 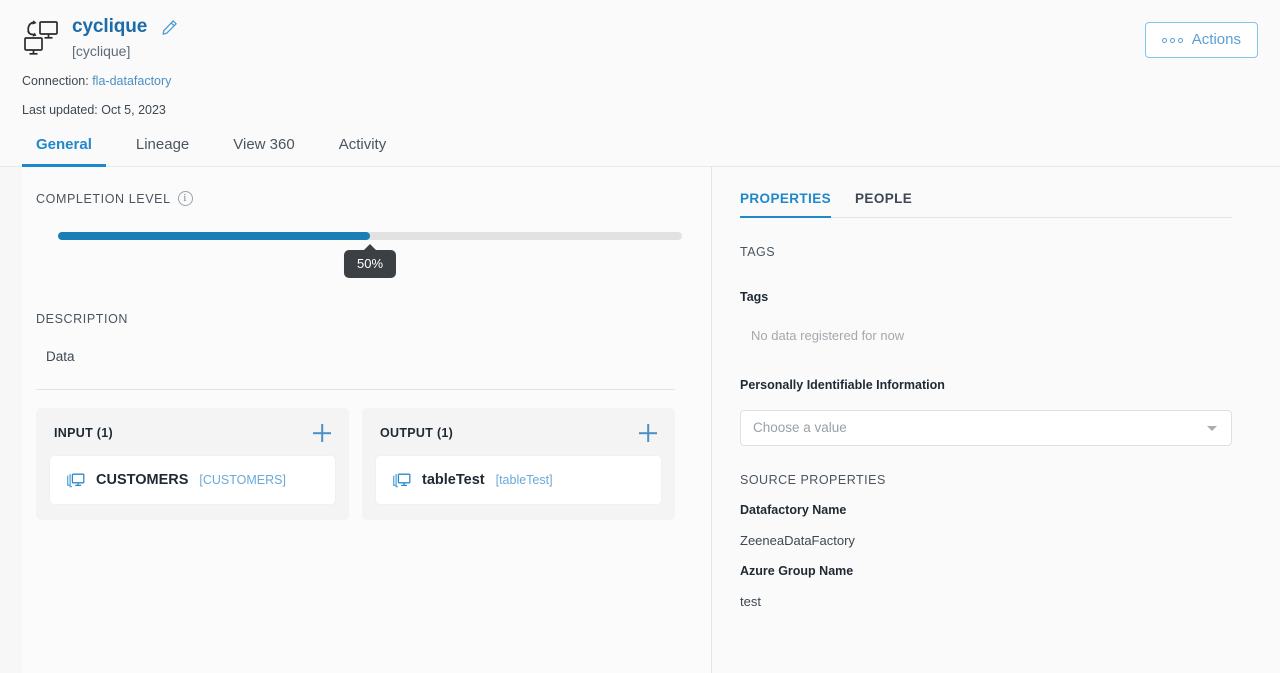 What do you see at coordinates (103, 198) in the screenshot?
I see `completion-level-label: COMPLETION LEVEL` at bounding box center [103, 198].